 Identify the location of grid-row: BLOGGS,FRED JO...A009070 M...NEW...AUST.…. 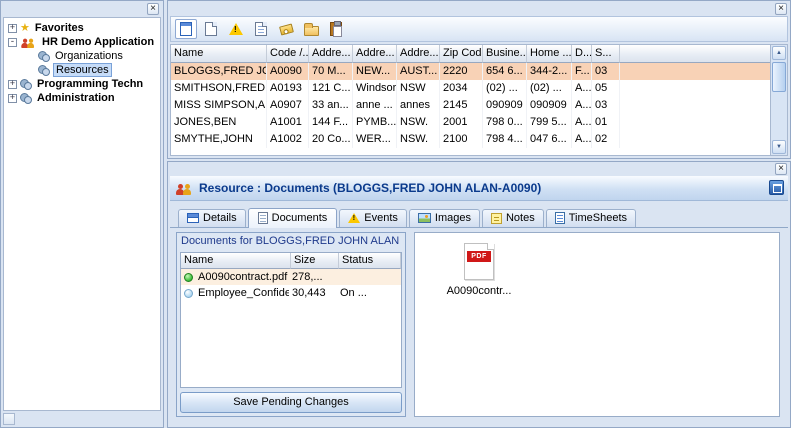
(470, 71).